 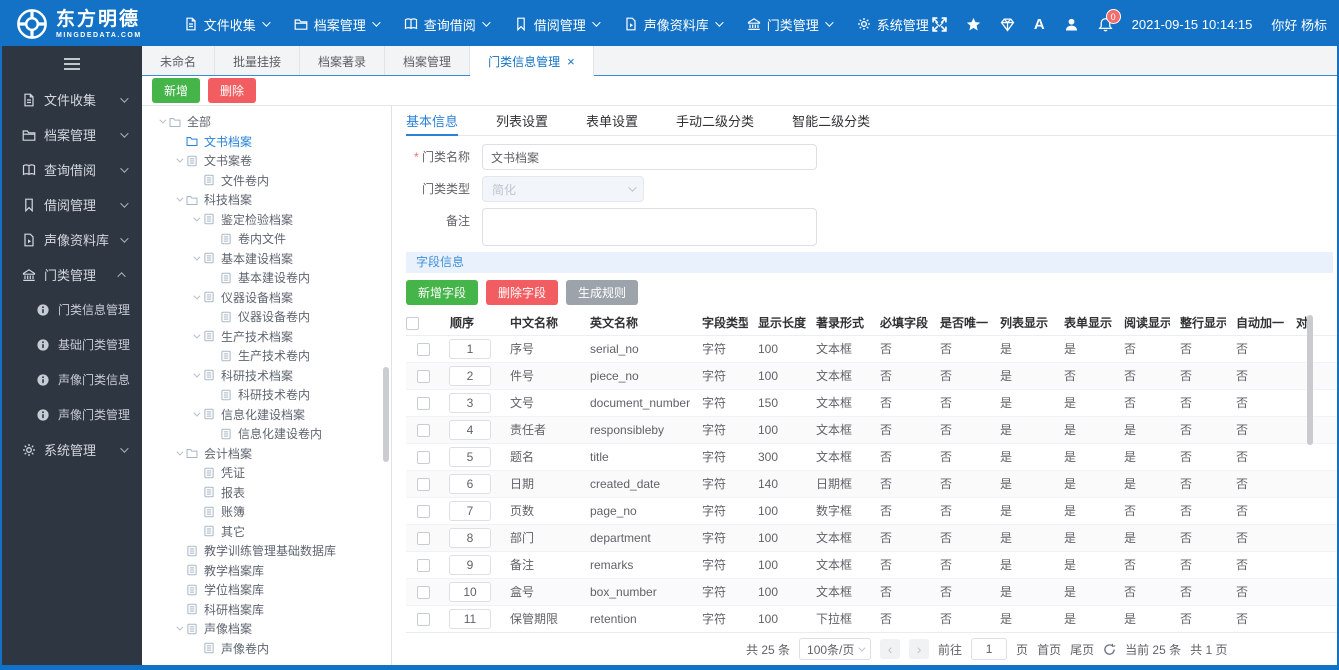 What do you see at coordinates (1039, 24) in the screenshot?
I see `font-size-icon: A` at bounding box center [1039, 24].